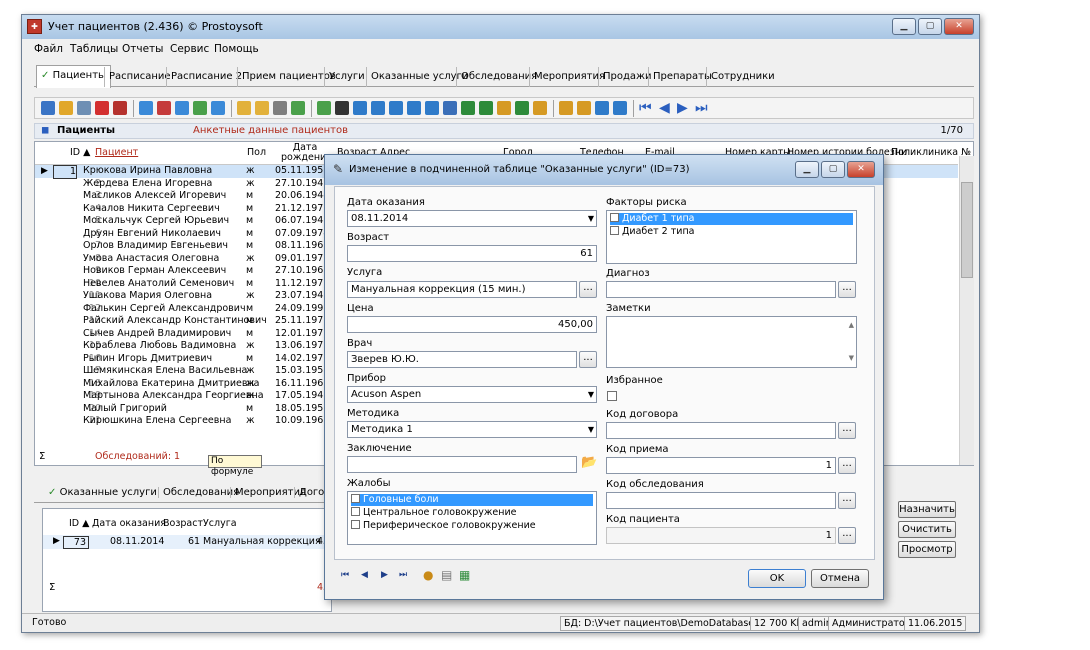  Describe the element at coordinates (84, 108) in the screenshot. I see `copy-icon` at that location.